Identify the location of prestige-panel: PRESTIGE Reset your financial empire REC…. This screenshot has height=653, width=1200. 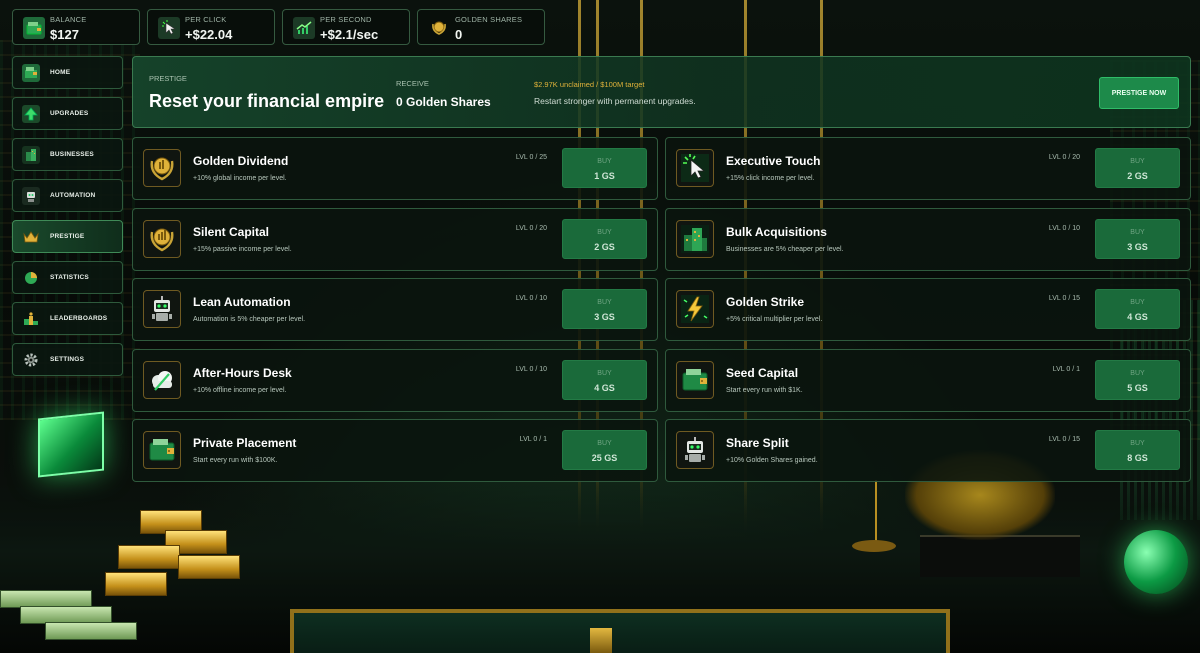
(661, 92).